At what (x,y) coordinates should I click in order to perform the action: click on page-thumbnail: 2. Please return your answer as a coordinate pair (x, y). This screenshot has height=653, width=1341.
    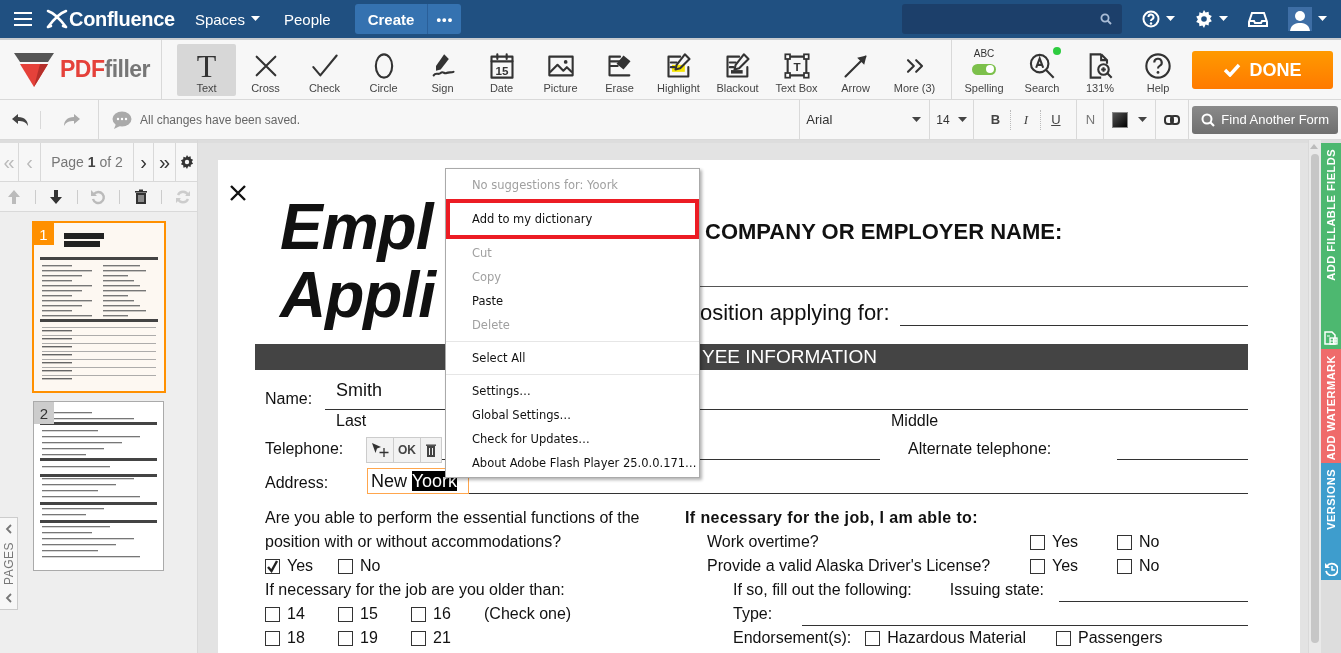
    Looking at the image, I should click on (98, 486).